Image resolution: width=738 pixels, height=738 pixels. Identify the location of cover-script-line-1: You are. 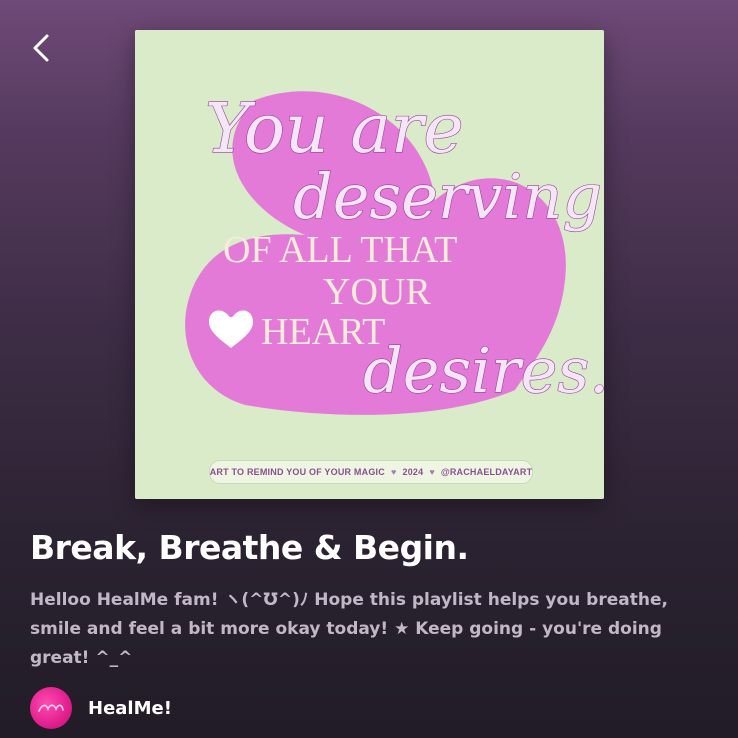
(334, 129).